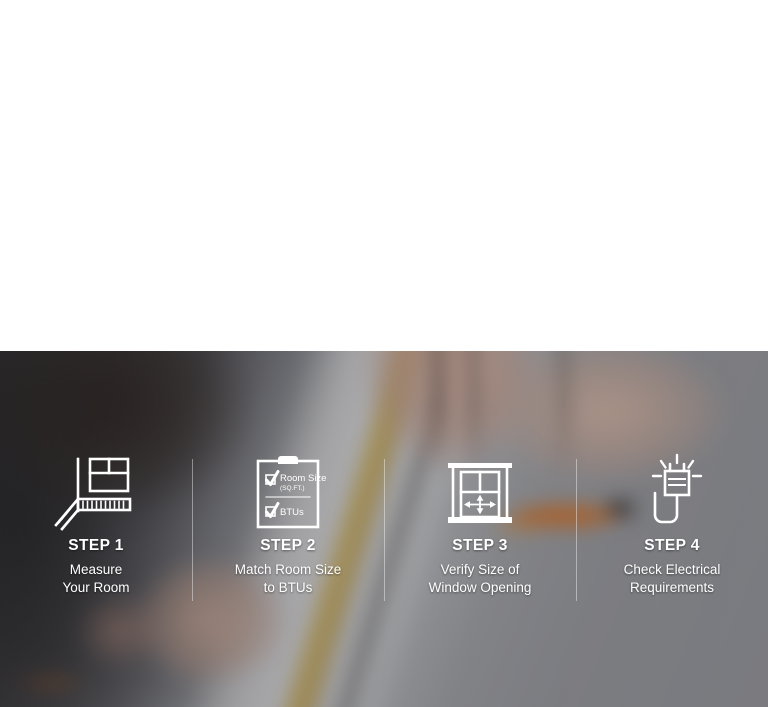 The height and width of the screenshot is (707, 768). What do you see at coordinates (292, 512) in the screenshot?
I see `clipboard-item-label: BTUs` at bounding box center [292, 512].